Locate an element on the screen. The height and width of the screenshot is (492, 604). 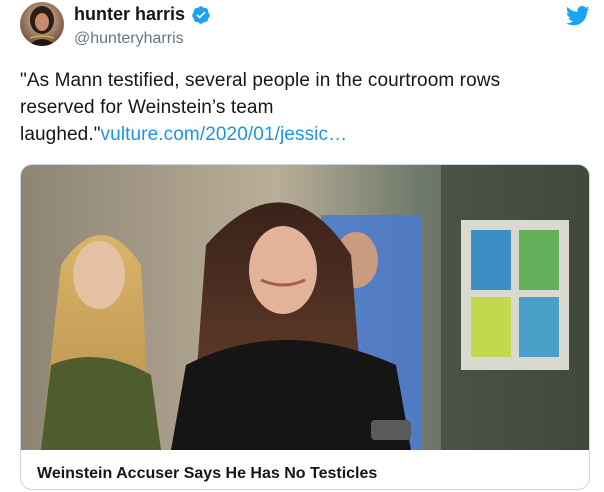
user-avatar-icon is located at coordinates (42, 24).